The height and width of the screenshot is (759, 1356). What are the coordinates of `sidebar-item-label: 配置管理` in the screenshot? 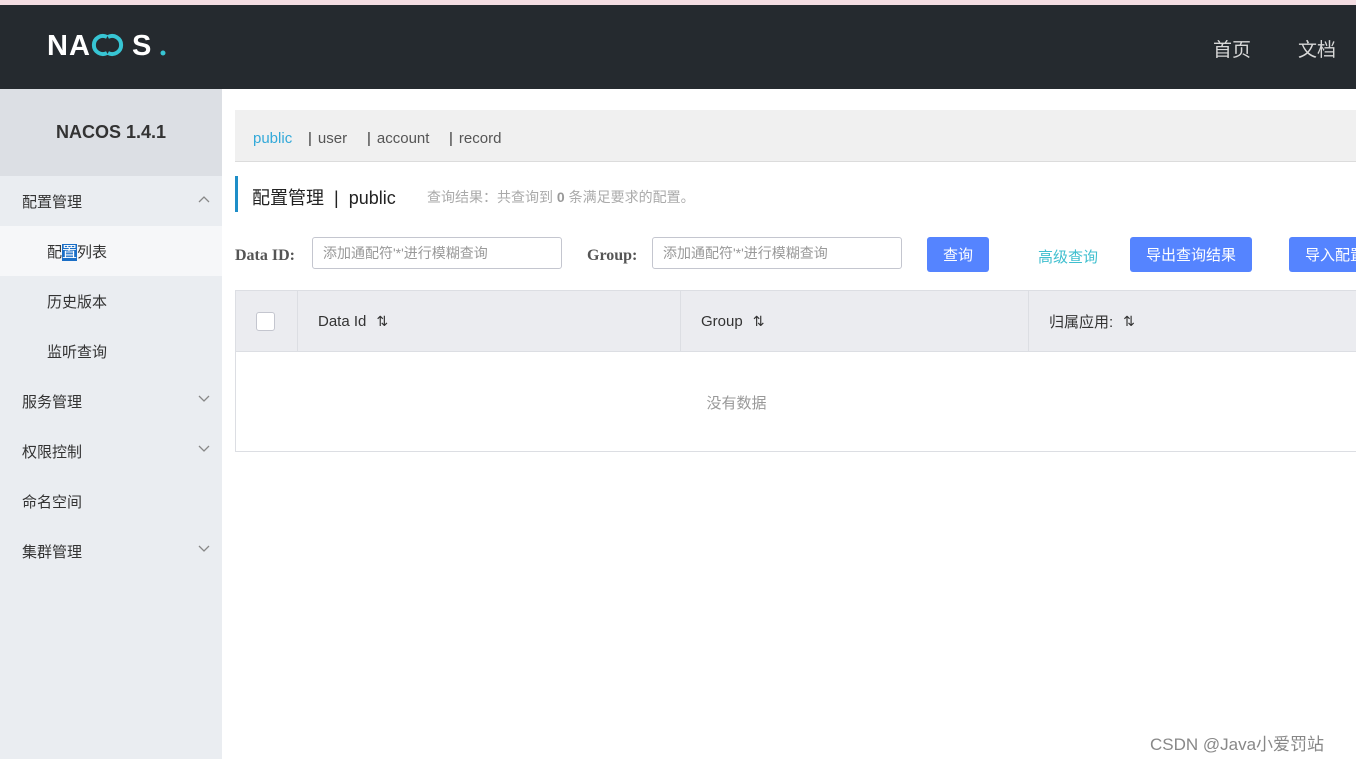 It's located at (52, 202).